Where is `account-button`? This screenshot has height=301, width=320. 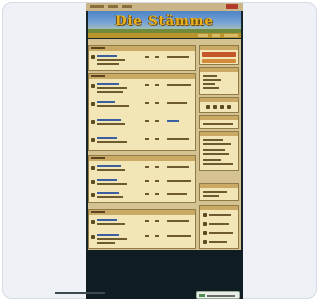
account-button is located at coordinates (232, 6).